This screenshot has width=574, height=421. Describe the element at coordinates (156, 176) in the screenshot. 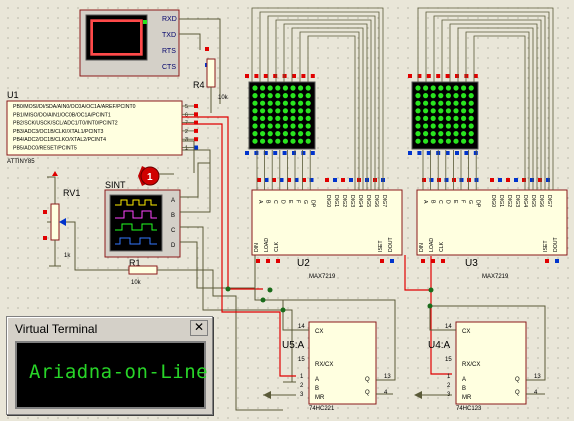

I see `probe-marker: 1` at that location.